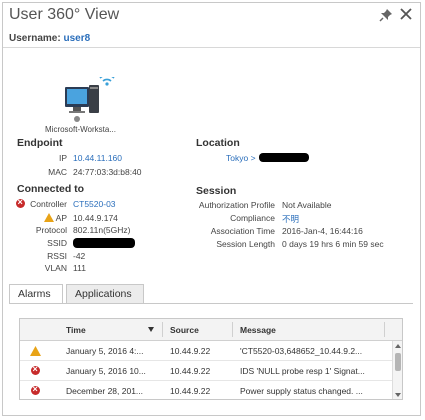  What do you see at coordinates (79, 268) in the screenshot?
I see `vlan-value: 111` at bounding box center [79, 268].